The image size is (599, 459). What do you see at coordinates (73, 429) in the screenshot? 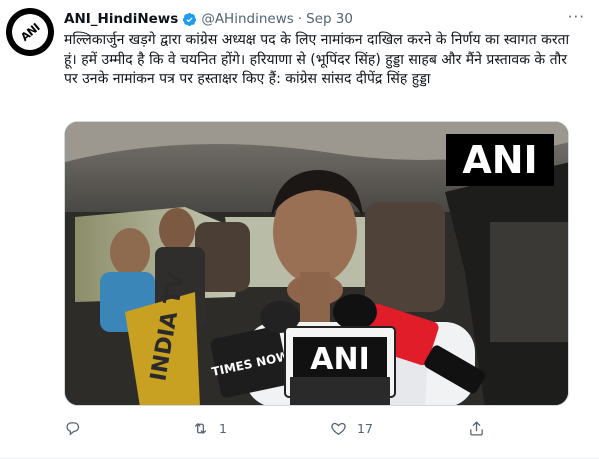
I see `reply-icon` at bounding box center [73, 429].